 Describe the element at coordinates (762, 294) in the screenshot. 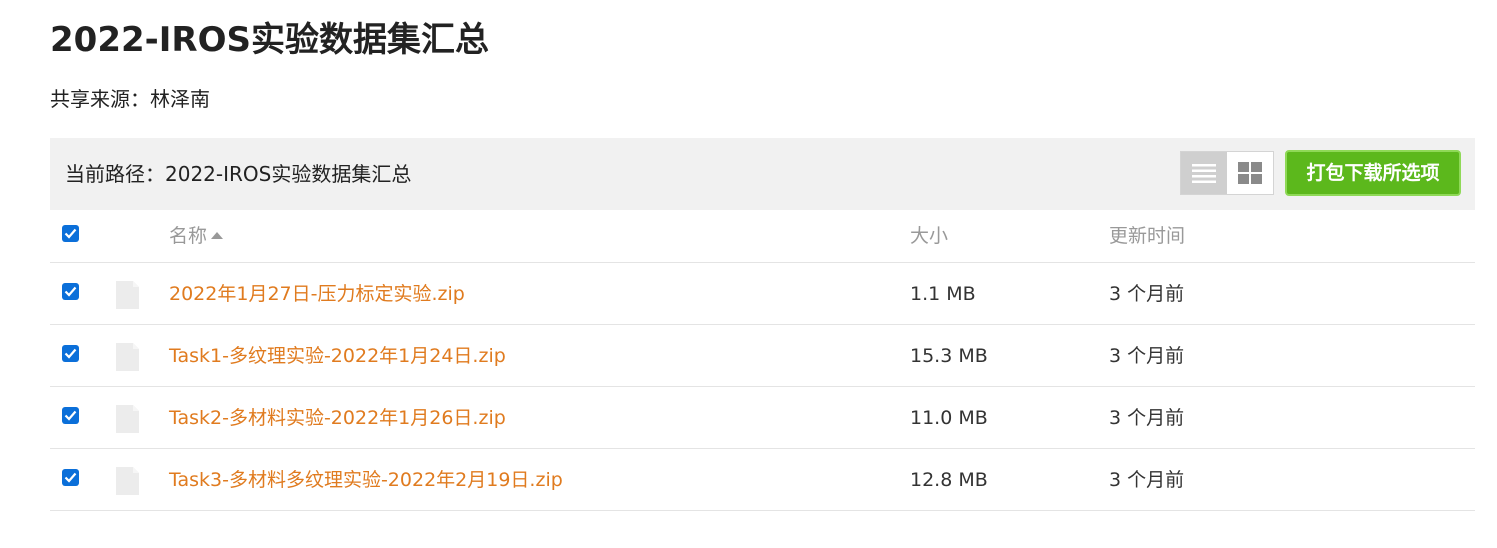

I see `table-row: 2022年1月27日-压力标定实验.zip 1.1 MB 3 个月前` at that location.